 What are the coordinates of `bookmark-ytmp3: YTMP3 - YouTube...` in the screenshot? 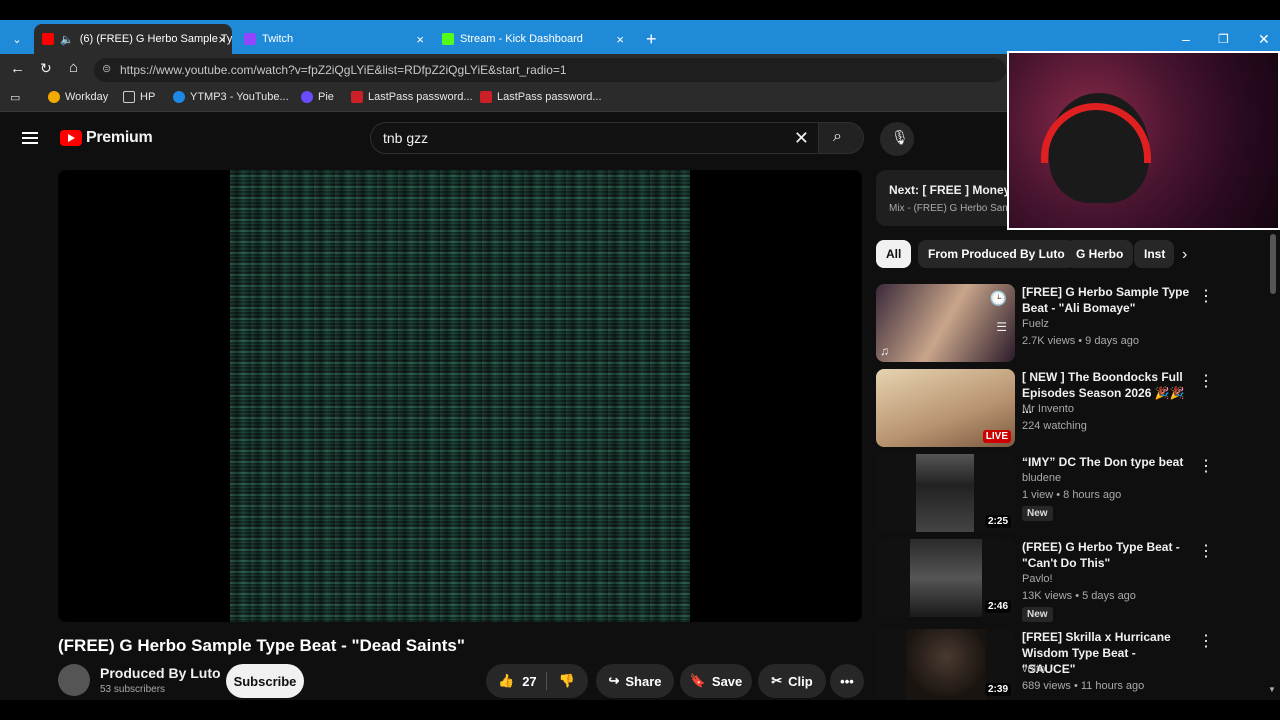 It's located at (231, 97).